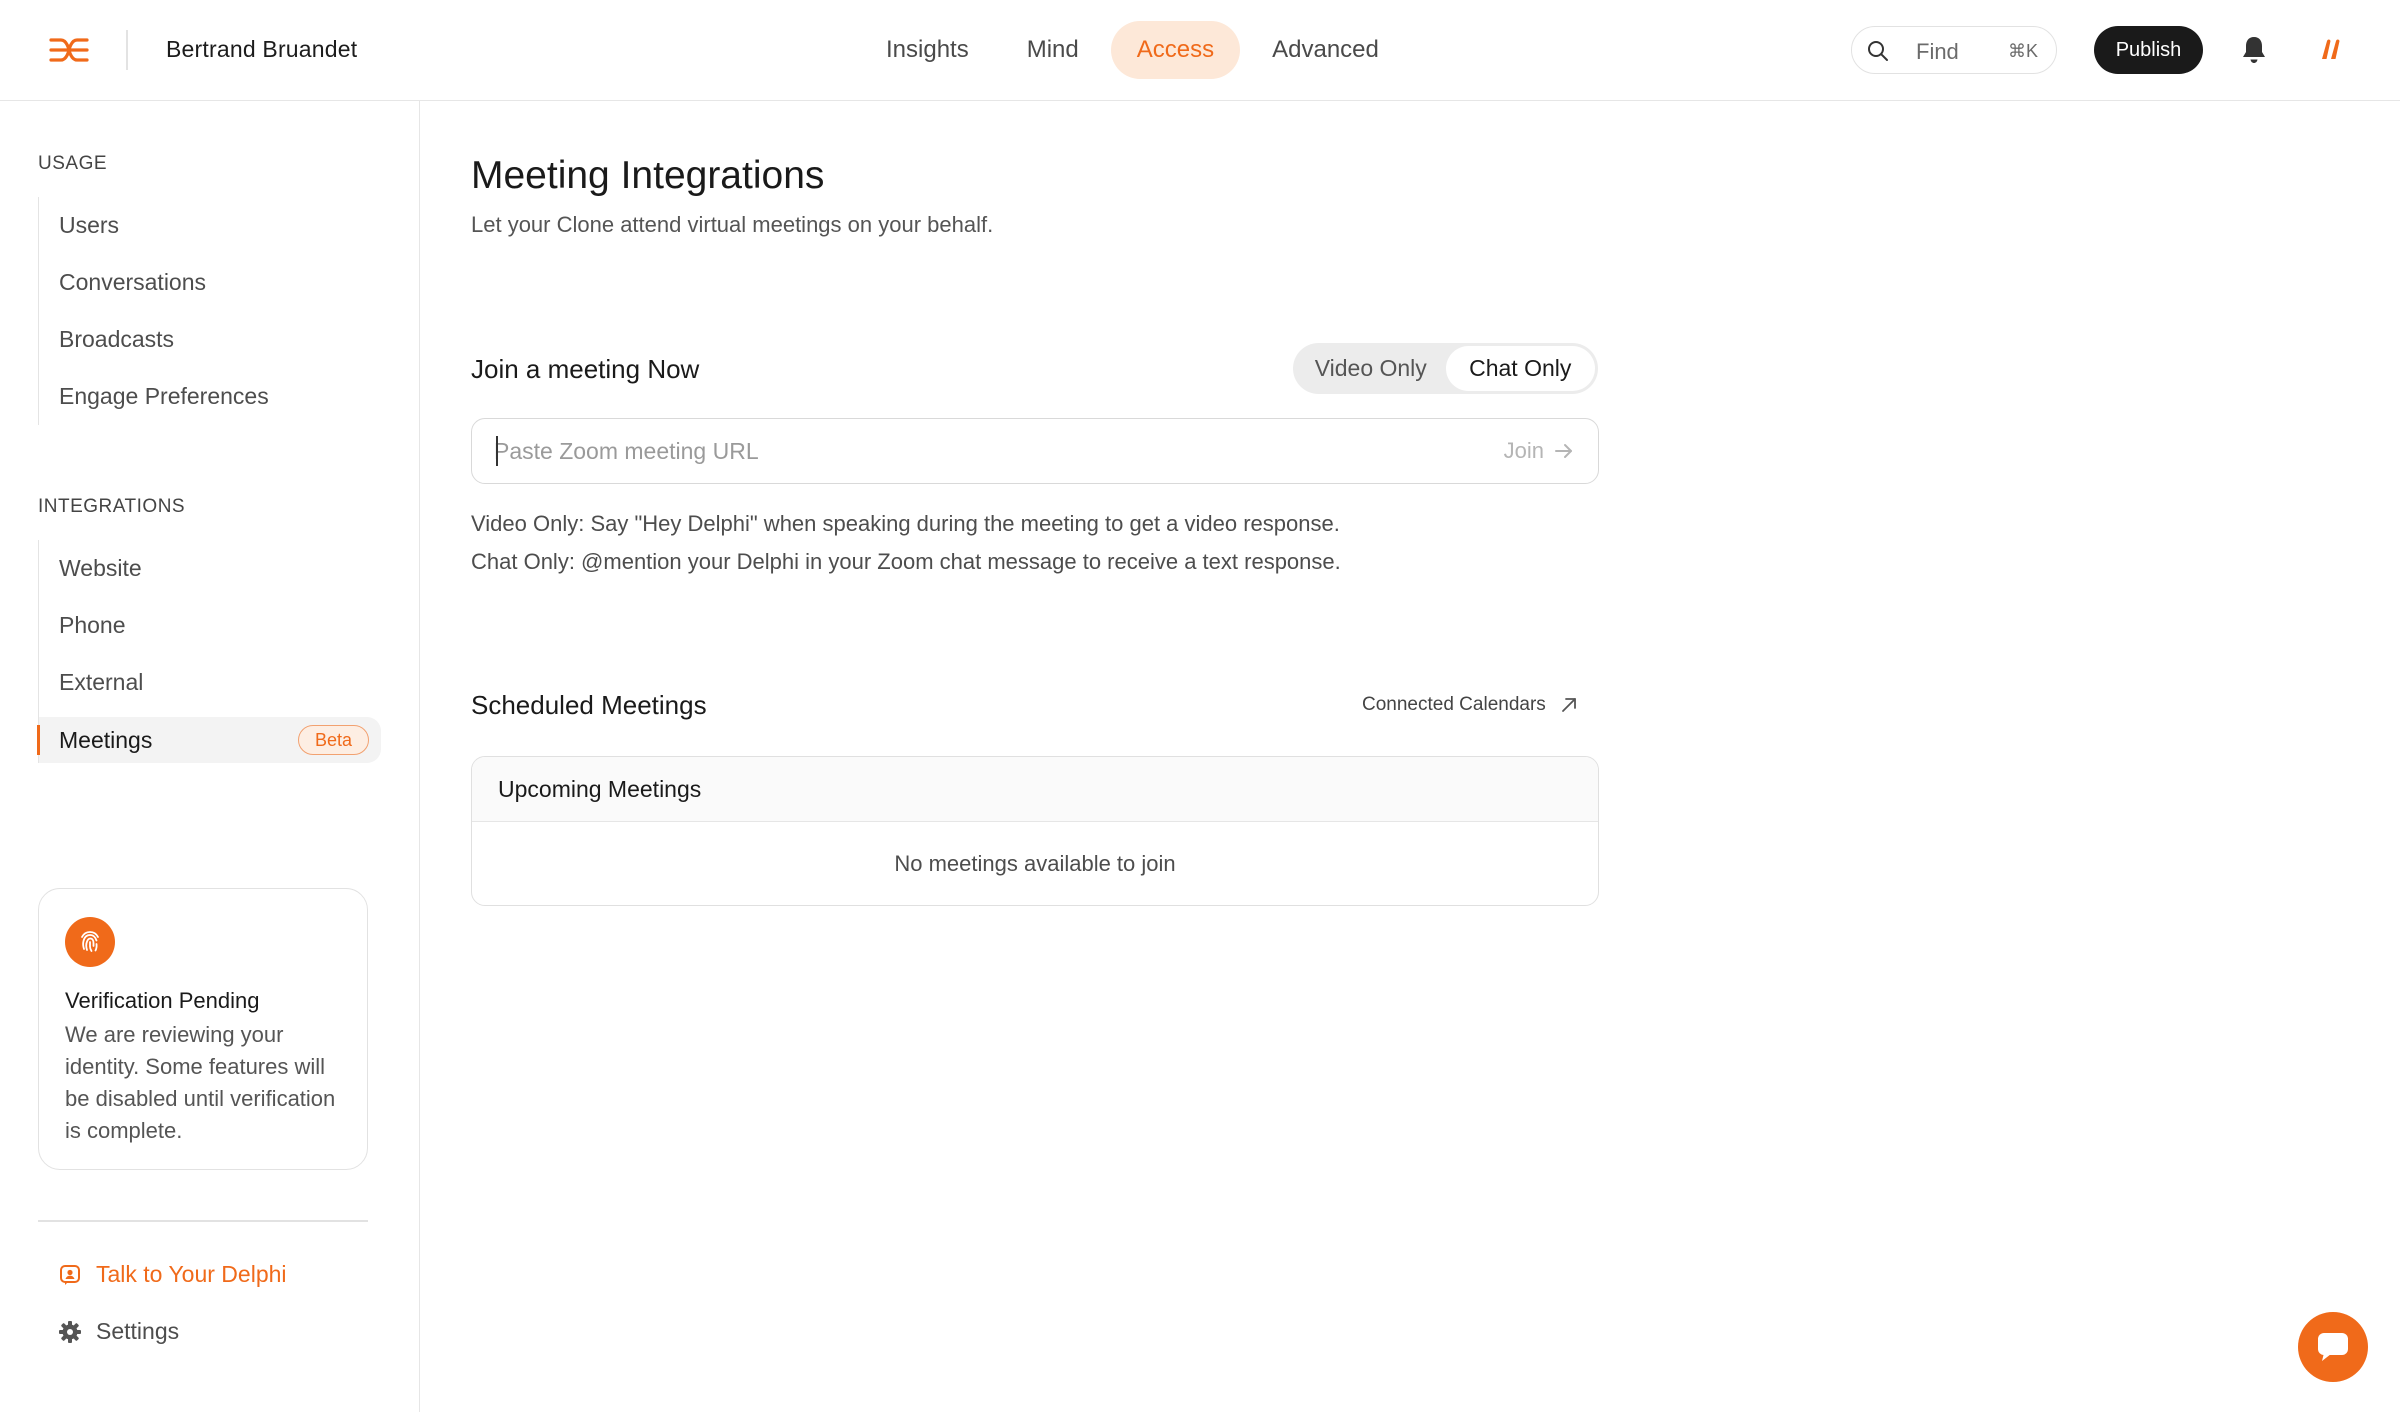  Describe the element at coordinates (2148, 50) in the screenshot. I see `publish-button: Publish` at that location.